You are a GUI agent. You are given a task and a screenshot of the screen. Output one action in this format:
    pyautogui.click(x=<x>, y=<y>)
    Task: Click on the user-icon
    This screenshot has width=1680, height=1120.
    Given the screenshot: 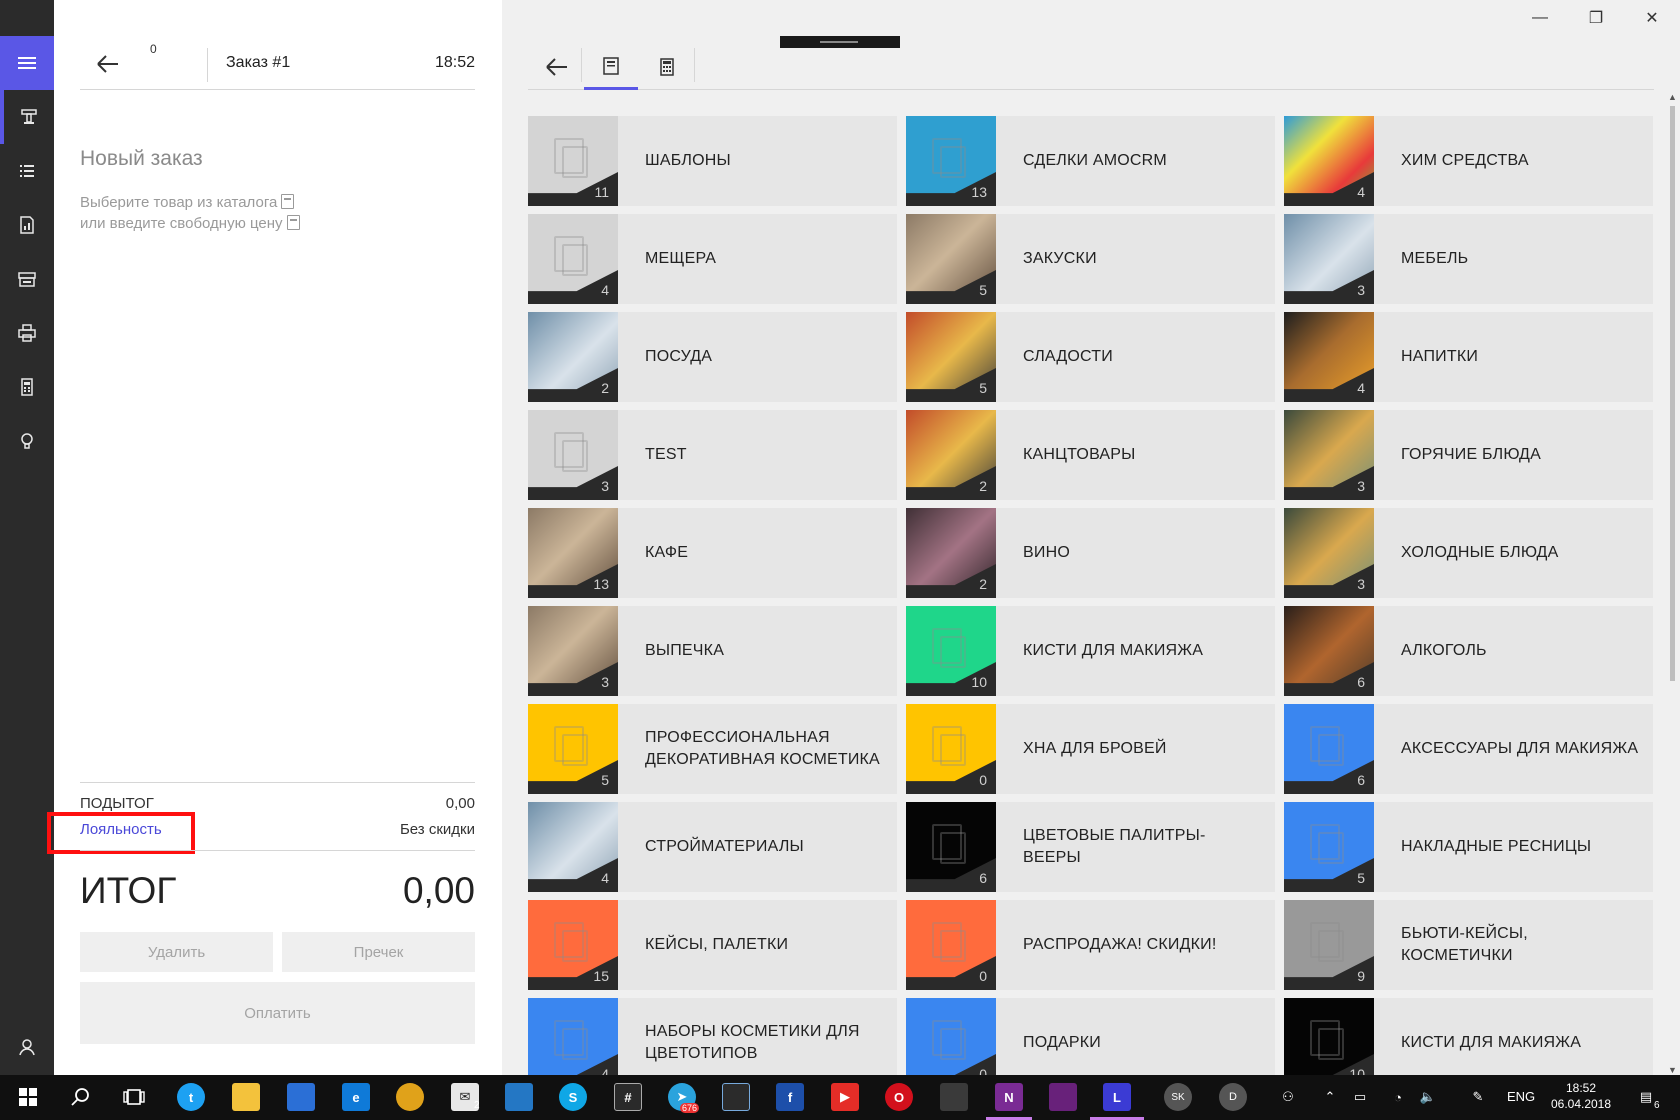 What is the action you would take?
    pyautogui.click(x=27, y=1047)
    